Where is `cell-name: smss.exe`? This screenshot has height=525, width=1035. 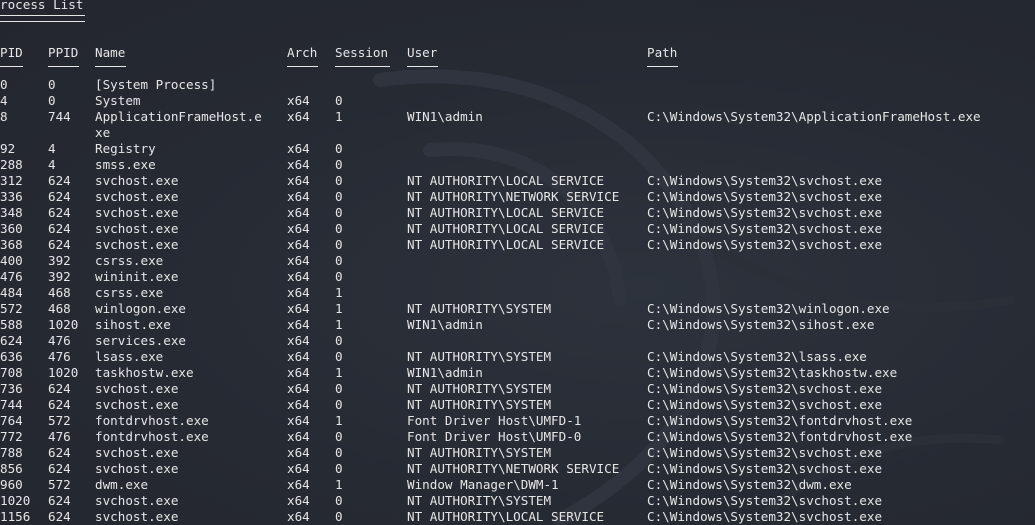
cell-name: smss.exe is located at coordinates (125, 164).